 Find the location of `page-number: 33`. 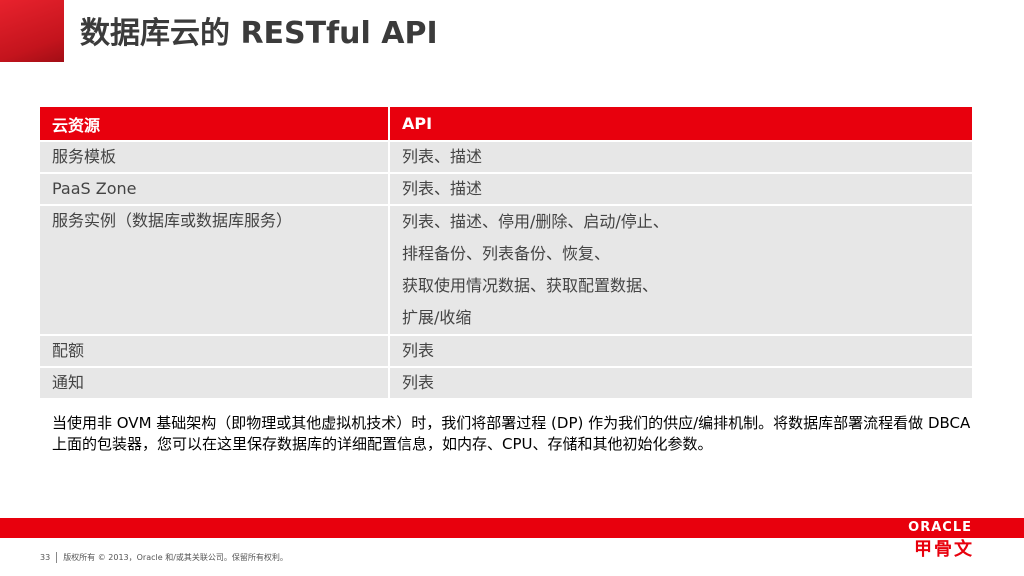

page-number: 33 is located at coordinates (45, 557).